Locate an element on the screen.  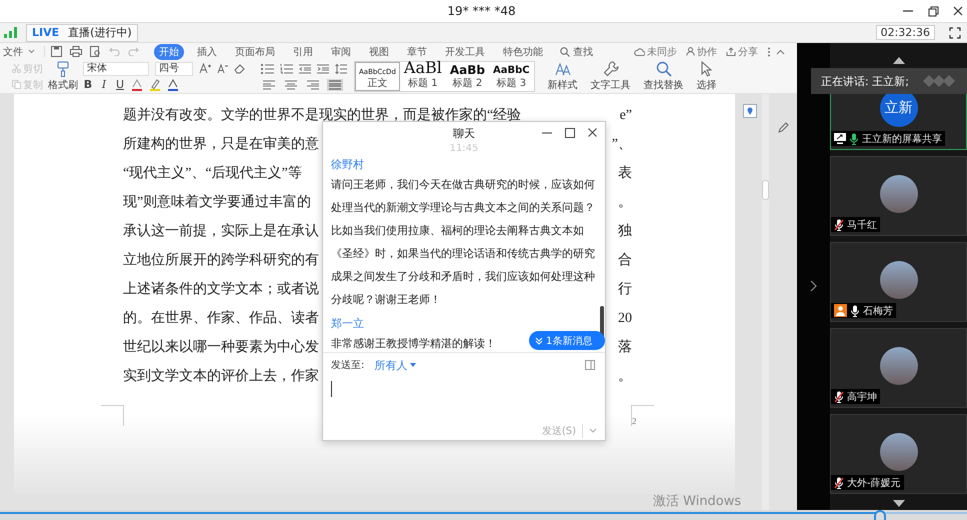
shrink-font-icon is located at coordinates (222, 68).